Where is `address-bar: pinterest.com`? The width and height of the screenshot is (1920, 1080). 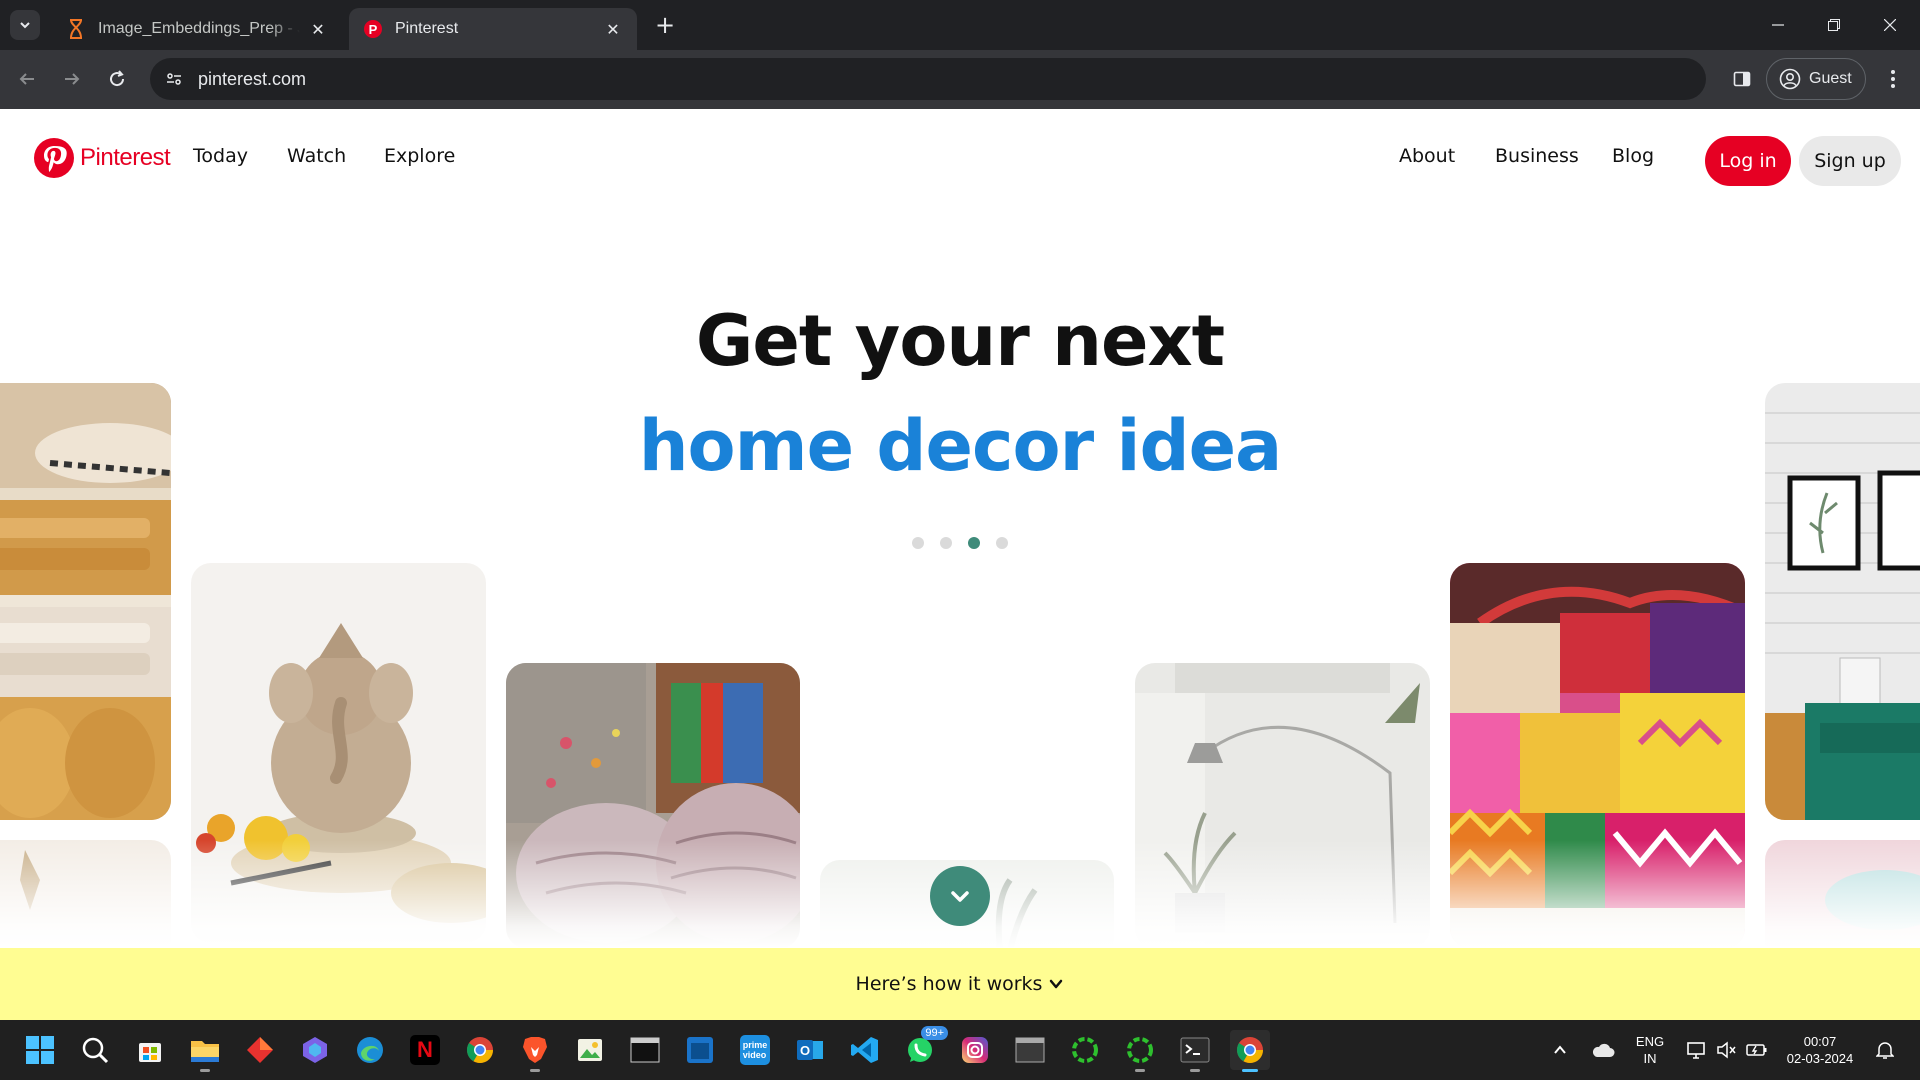 address-bar: pinterest.com is located at coordinates (928, 79).